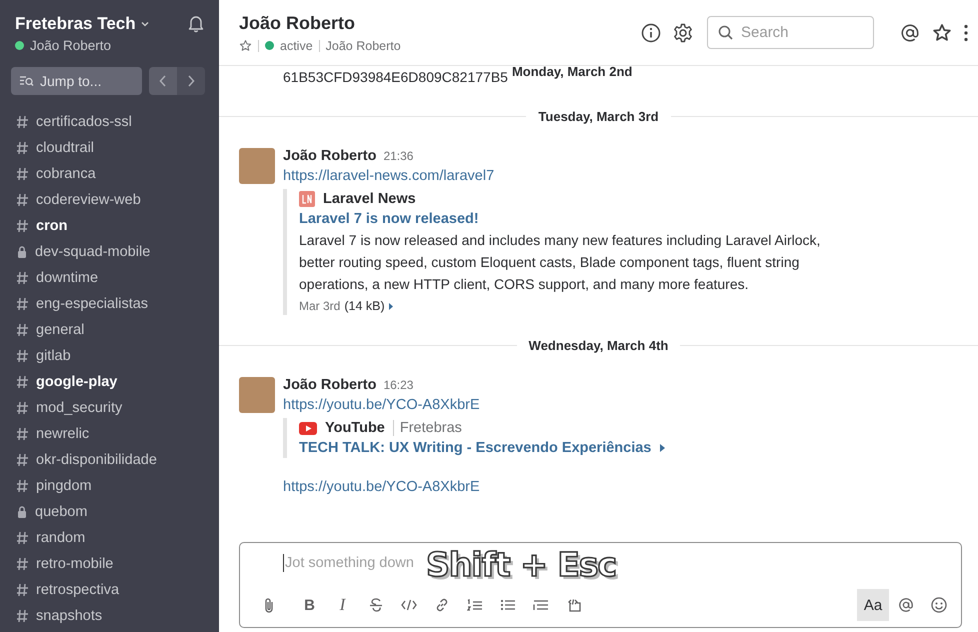 Image resolution: width=978 pixels, height=632 pixels. What do you see at coordinates (398, 385) in the screenshot?
I see `timestamp: 16:23` at bounding box center [398, 385].